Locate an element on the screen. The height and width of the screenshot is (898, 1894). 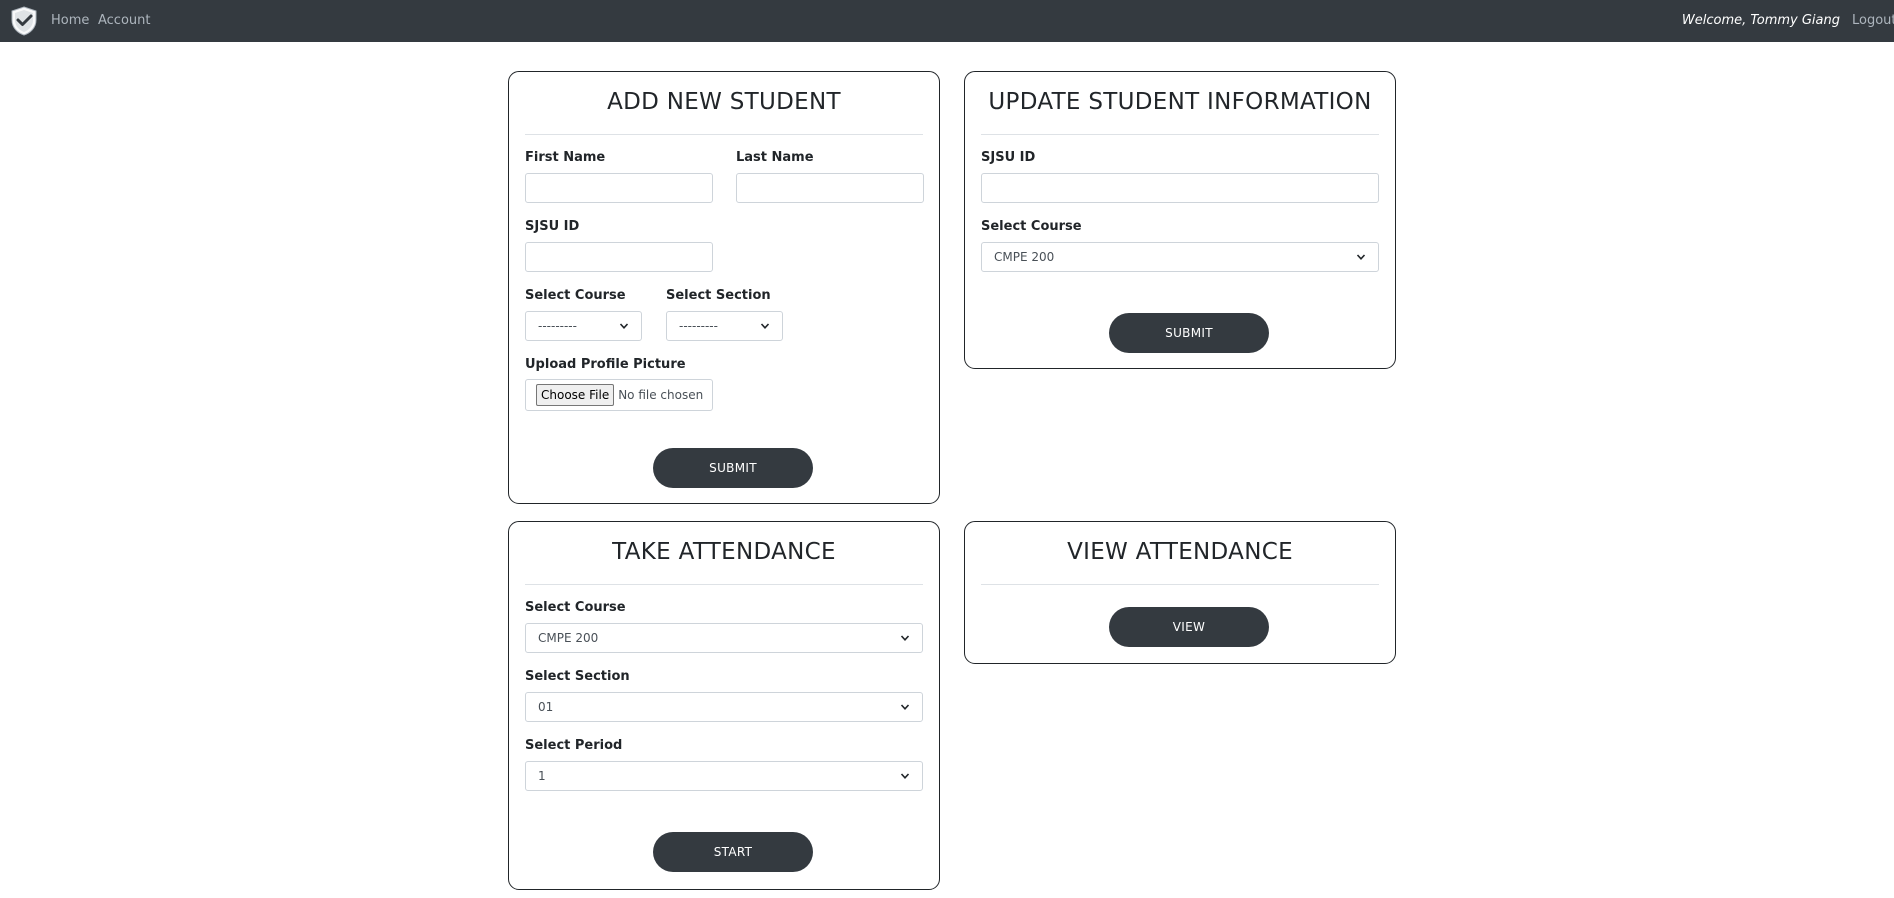
attendance-course-select: CMPE 200 is located at coordinates (724, 638).